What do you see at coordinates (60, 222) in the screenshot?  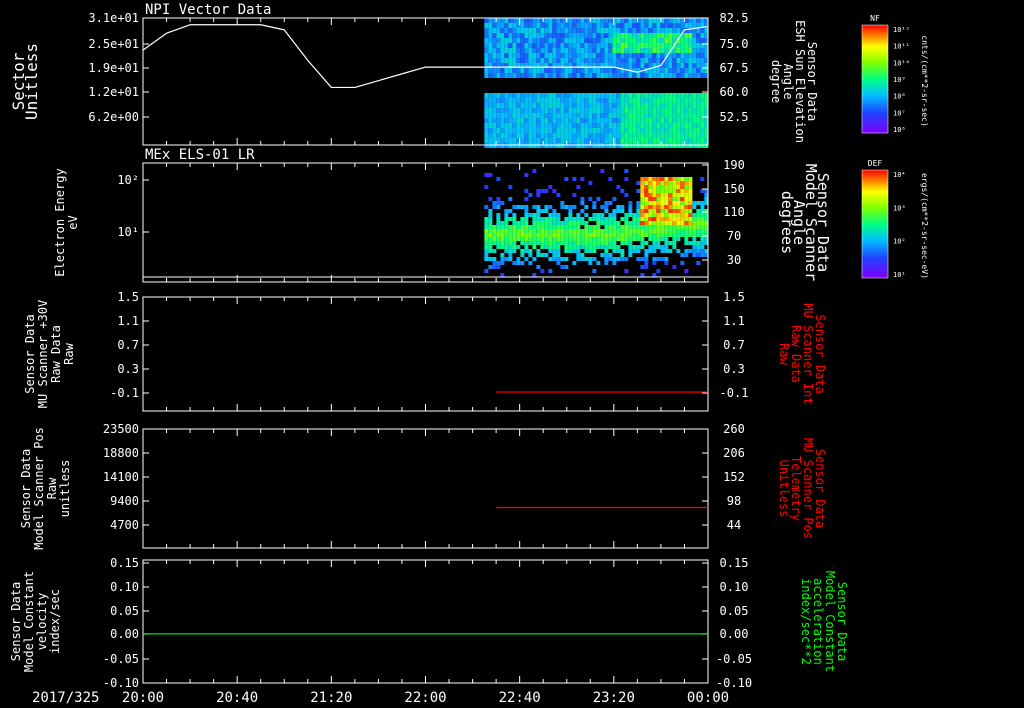 I see `y-axis-label-line: Electron Energy` at bounding box center [60, 222].